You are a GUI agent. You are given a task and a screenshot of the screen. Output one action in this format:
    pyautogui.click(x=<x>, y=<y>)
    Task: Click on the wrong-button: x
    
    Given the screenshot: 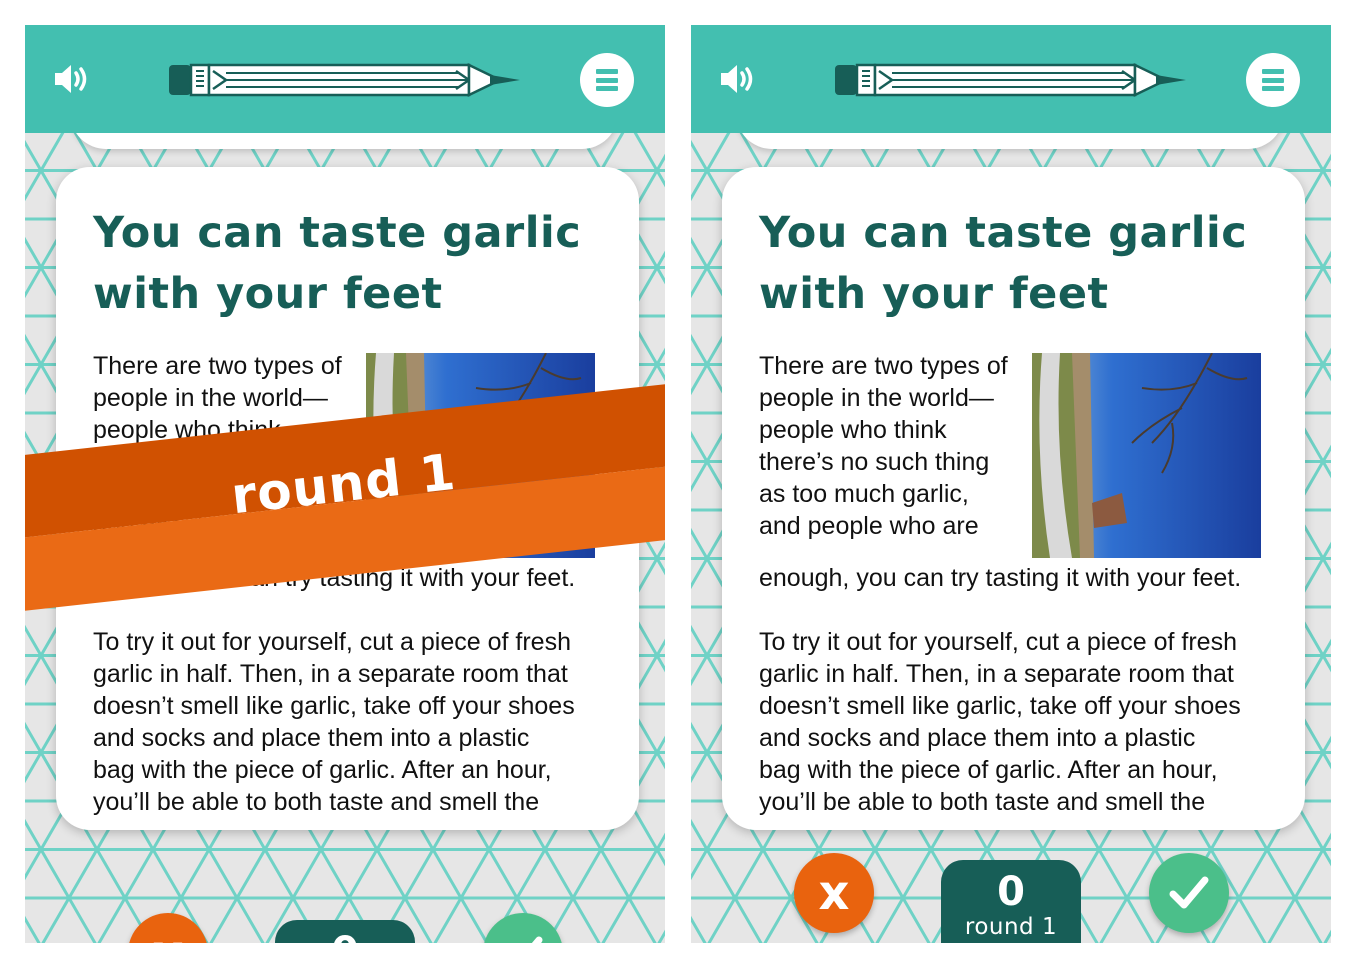 What is the action you would take?
    pyautogui.click(x=834, y=893)
    